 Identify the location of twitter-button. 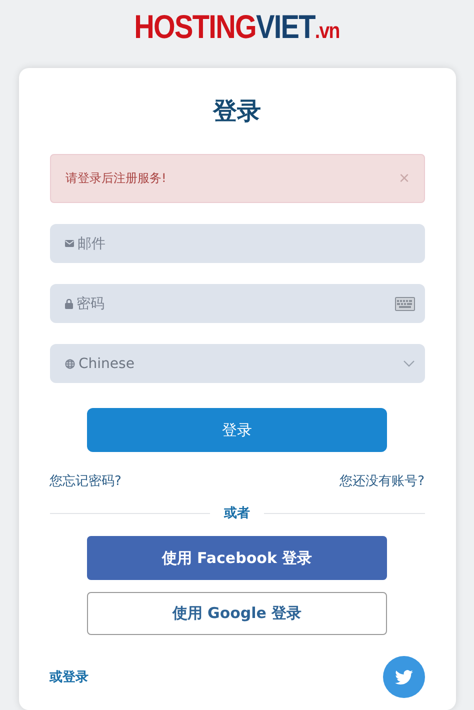
(403, 677).